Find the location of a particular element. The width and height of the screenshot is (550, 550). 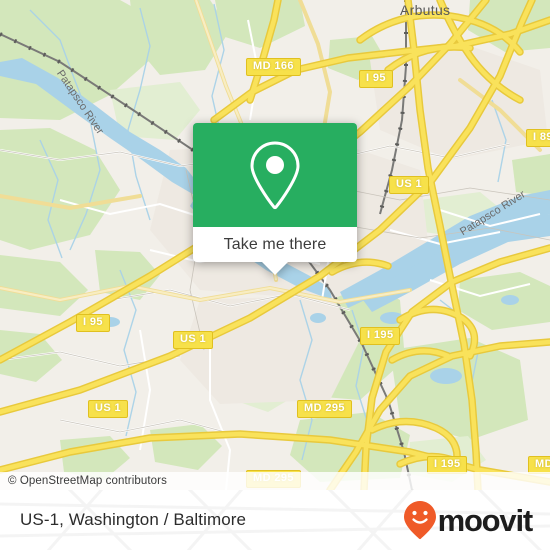

road-shield-i-95-north: I 95 is located at coordinates (376, 79).